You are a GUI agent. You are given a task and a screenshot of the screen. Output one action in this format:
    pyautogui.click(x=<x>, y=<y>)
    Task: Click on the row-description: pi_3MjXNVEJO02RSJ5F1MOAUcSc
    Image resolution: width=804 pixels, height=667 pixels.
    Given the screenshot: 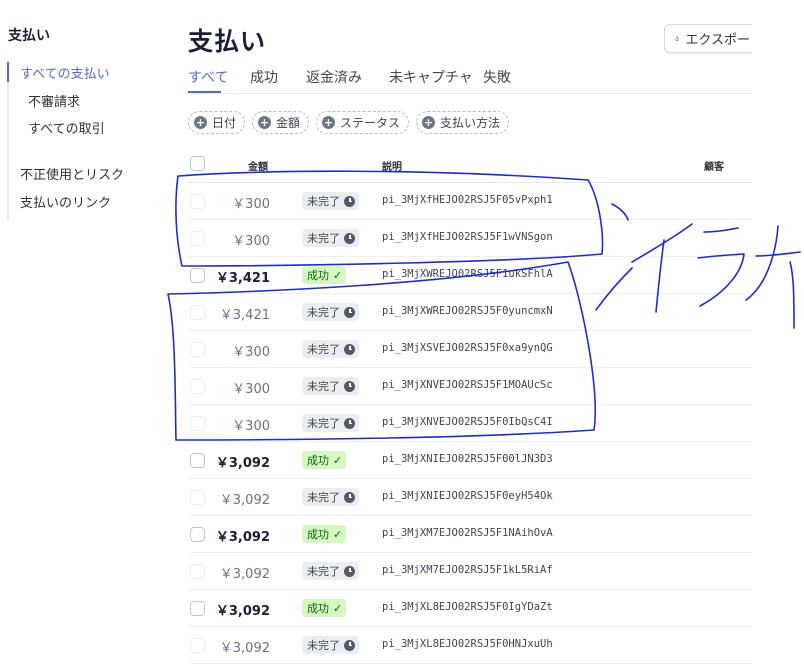 What is the action you would take?
    pyautogui.click(x=467, y=385)
    